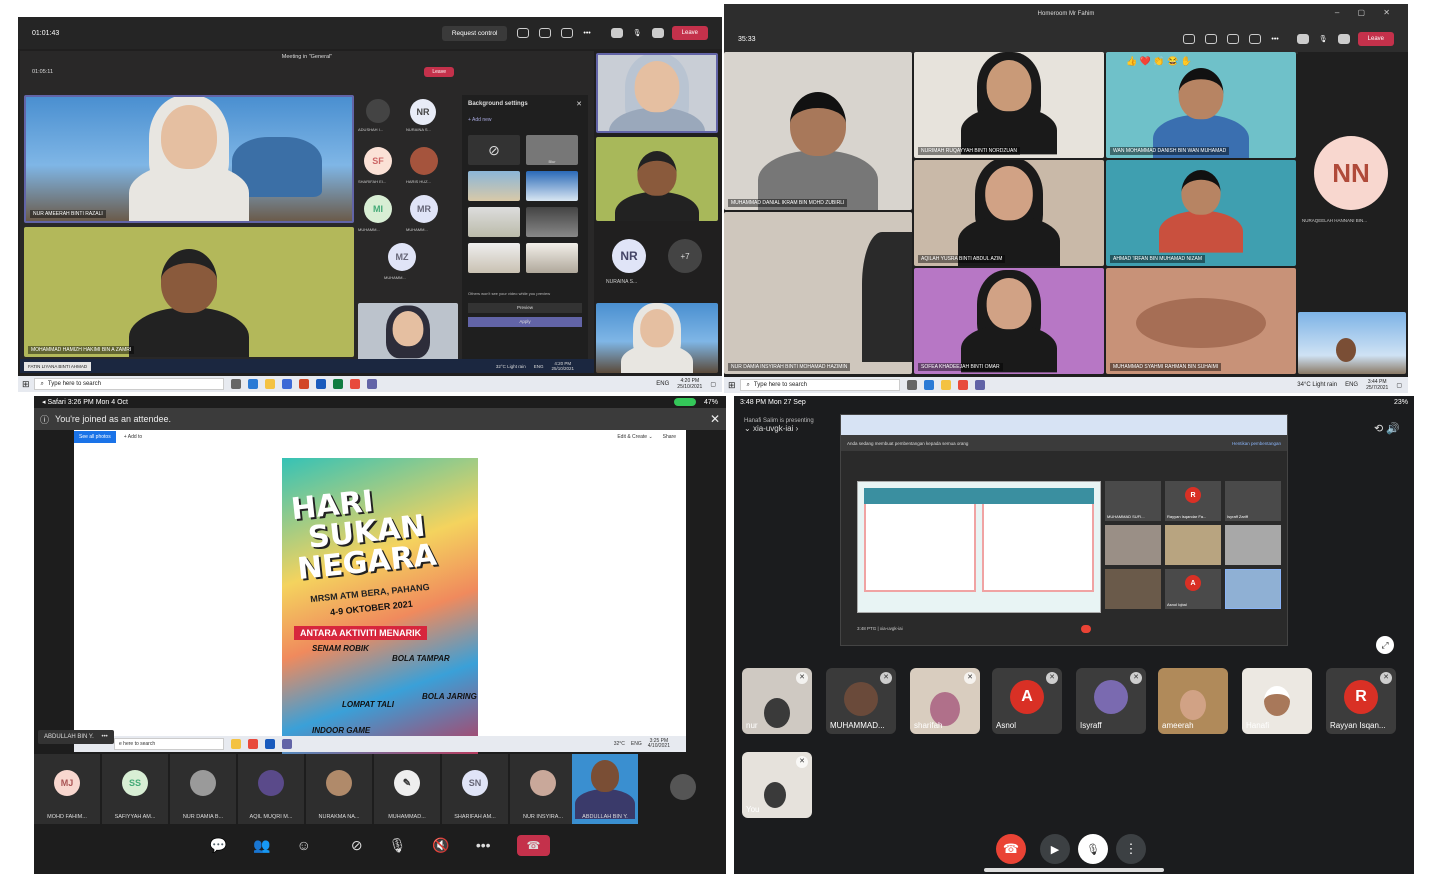 This screenshot has width=1449, height=874. I want to click on store-icon, so click(286, 384).